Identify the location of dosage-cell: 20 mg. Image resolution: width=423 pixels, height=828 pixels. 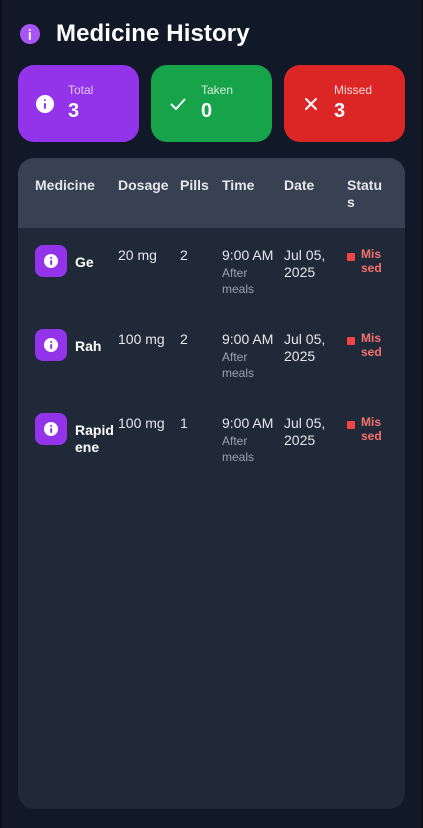
(137, 255).